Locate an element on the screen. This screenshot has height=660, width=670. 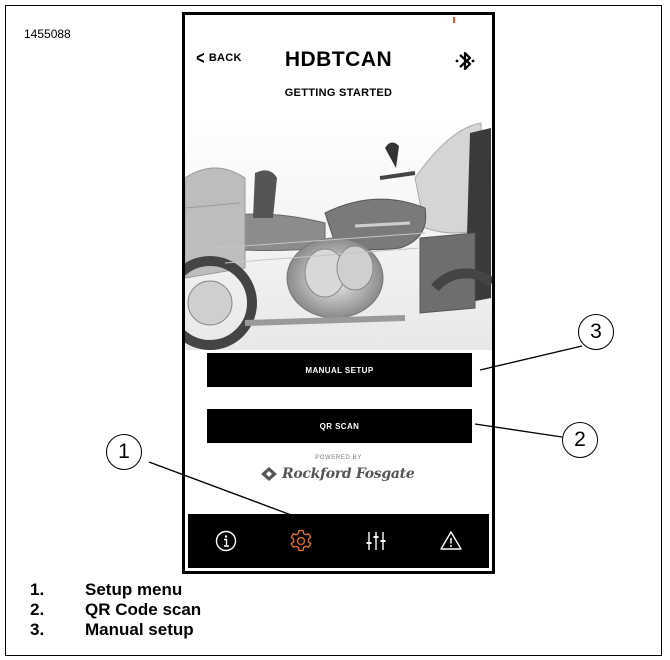
callout-3: 3 is located at coordinates (596, 332).